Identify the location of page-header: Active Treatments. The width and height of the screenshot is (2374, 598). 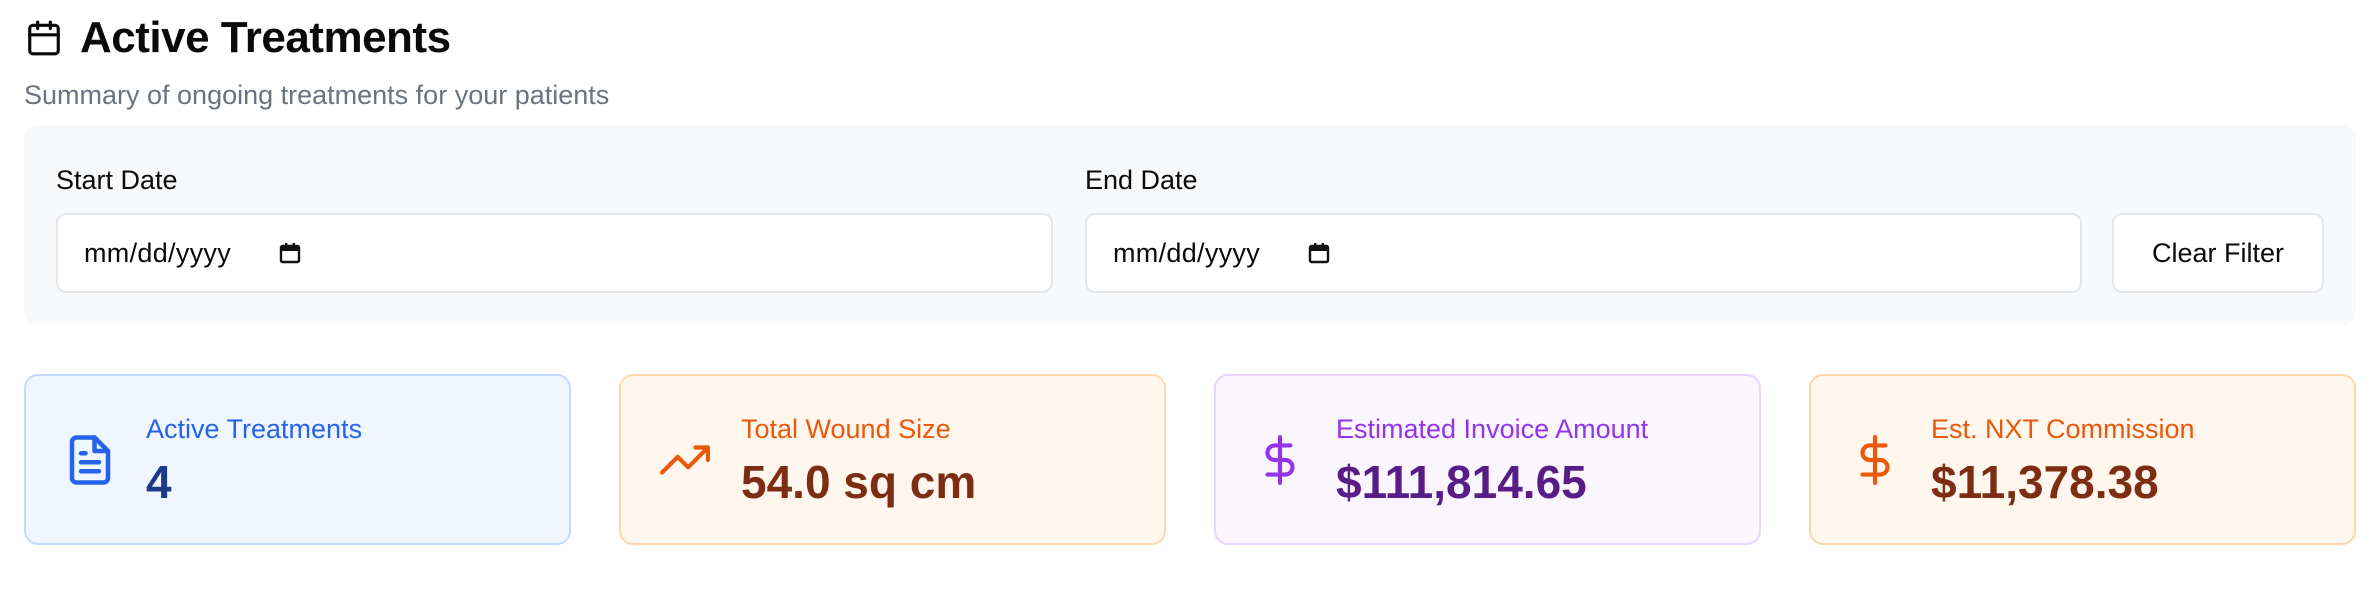
(237, 38).